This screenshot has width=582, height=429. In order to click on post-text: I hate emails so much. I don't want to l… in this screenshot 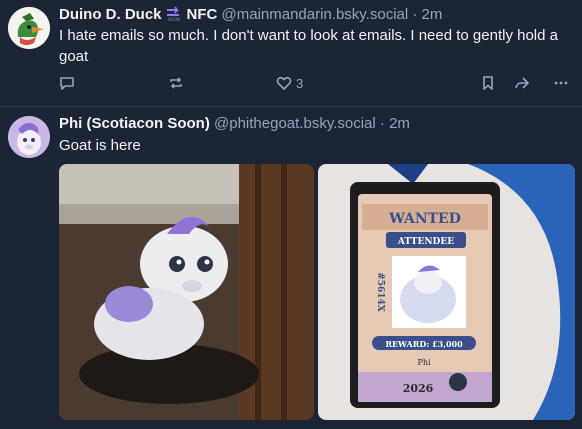, I will do `click(308, 46)`.